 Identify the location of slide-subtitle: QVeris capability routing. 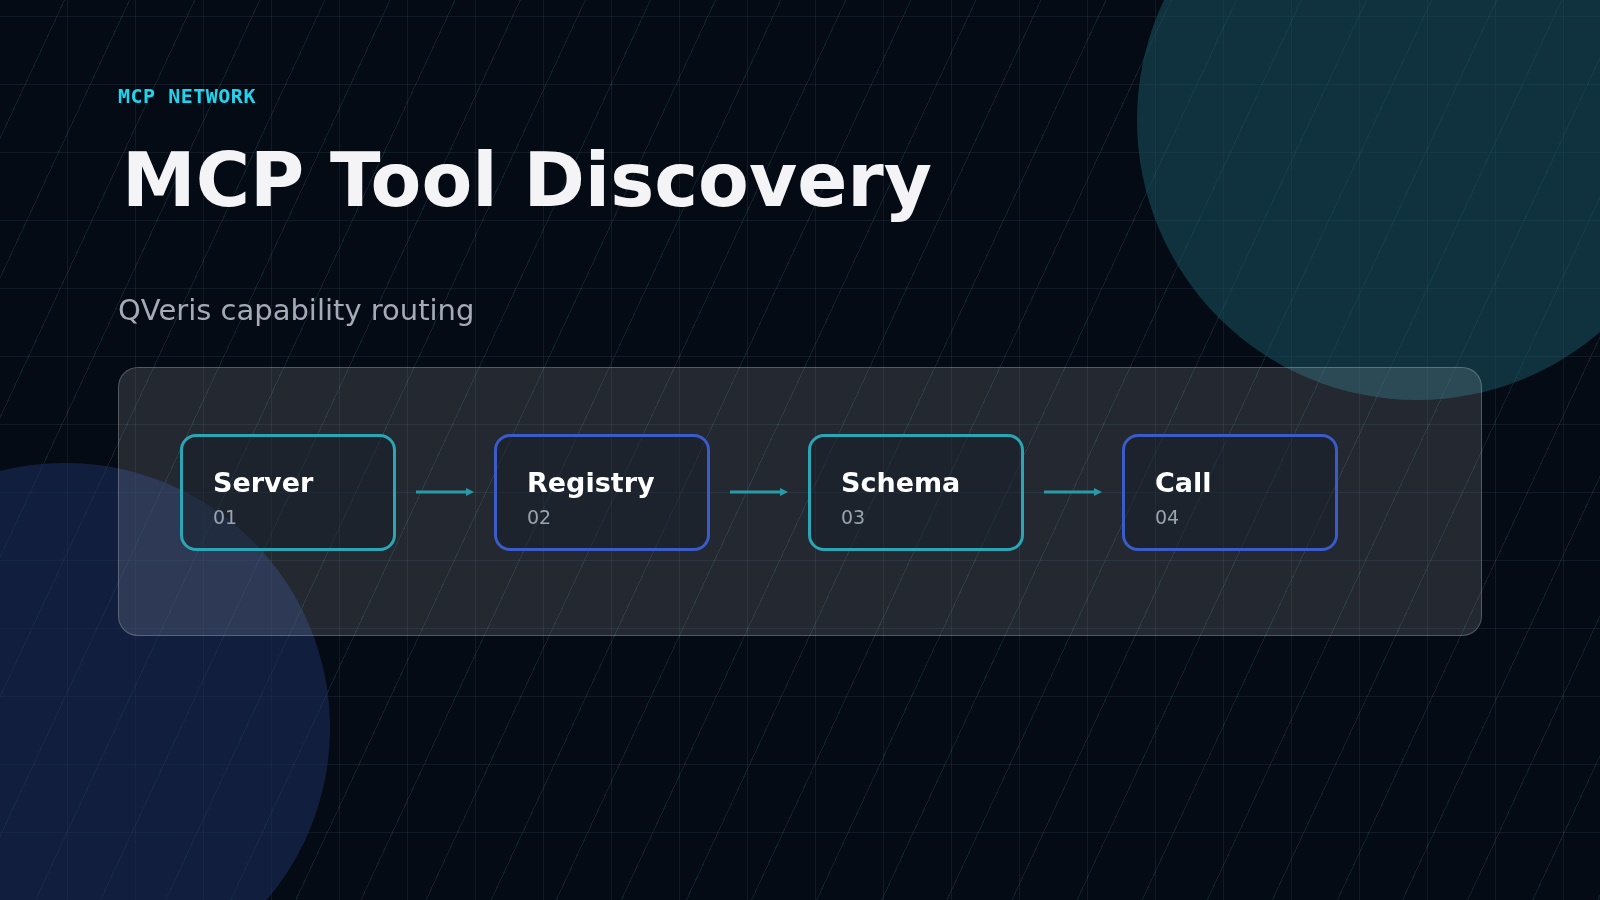
(296, 309).